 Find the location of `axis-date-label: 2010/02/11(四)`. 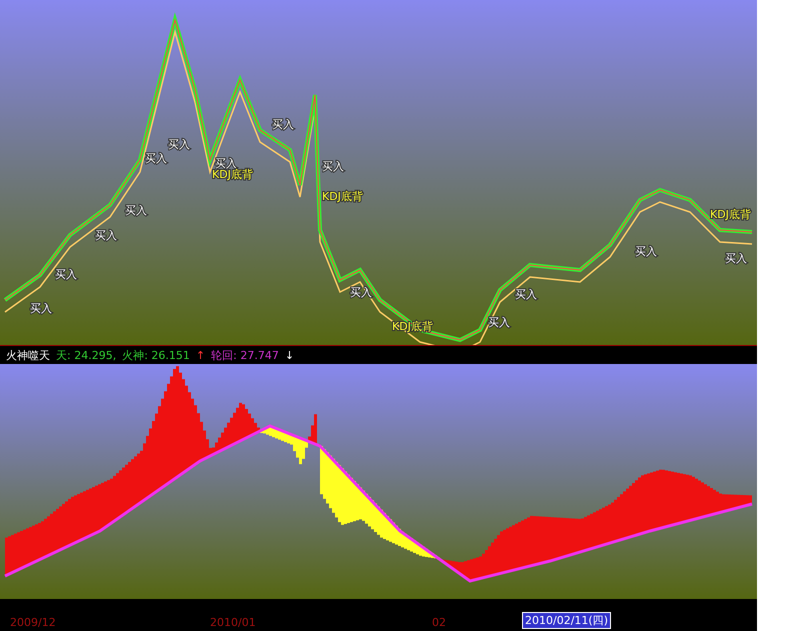

axis-date-label: 2010/02/11(四) is located at coordinates (566, 620).